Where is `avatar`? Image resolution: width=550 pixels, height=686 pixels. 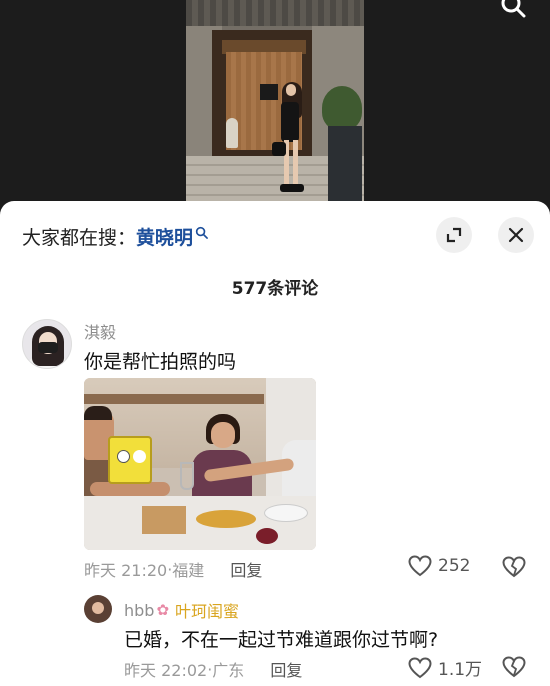 avatar is located at coordinates (47, 344).